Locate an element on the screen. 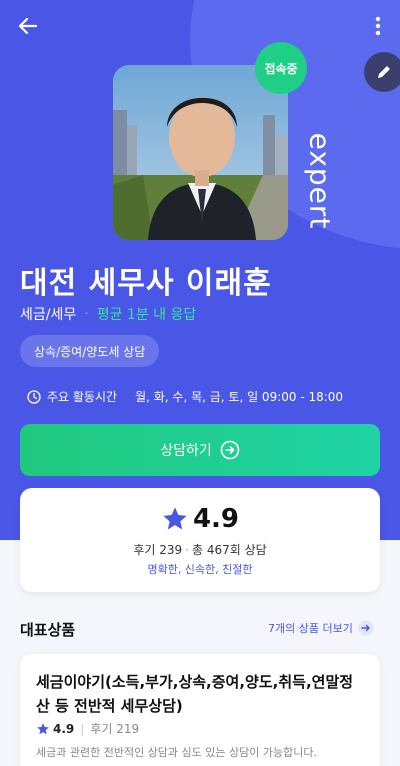  product-title: 세금이야기(소득,부가,상속,증여,양도,취득,연말정산 등 전반적 세무상담) is located at coordinates (195, 694).